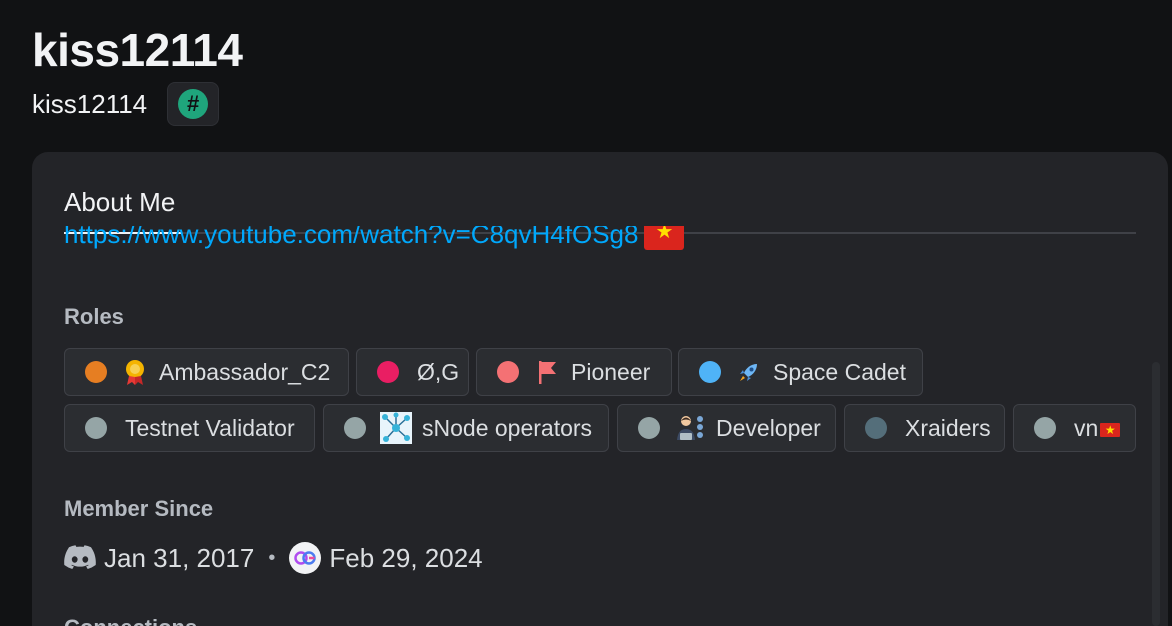  Describe the element at coordinates (305, 558) in the screenshot. I see `0g-server-icon` at that location.